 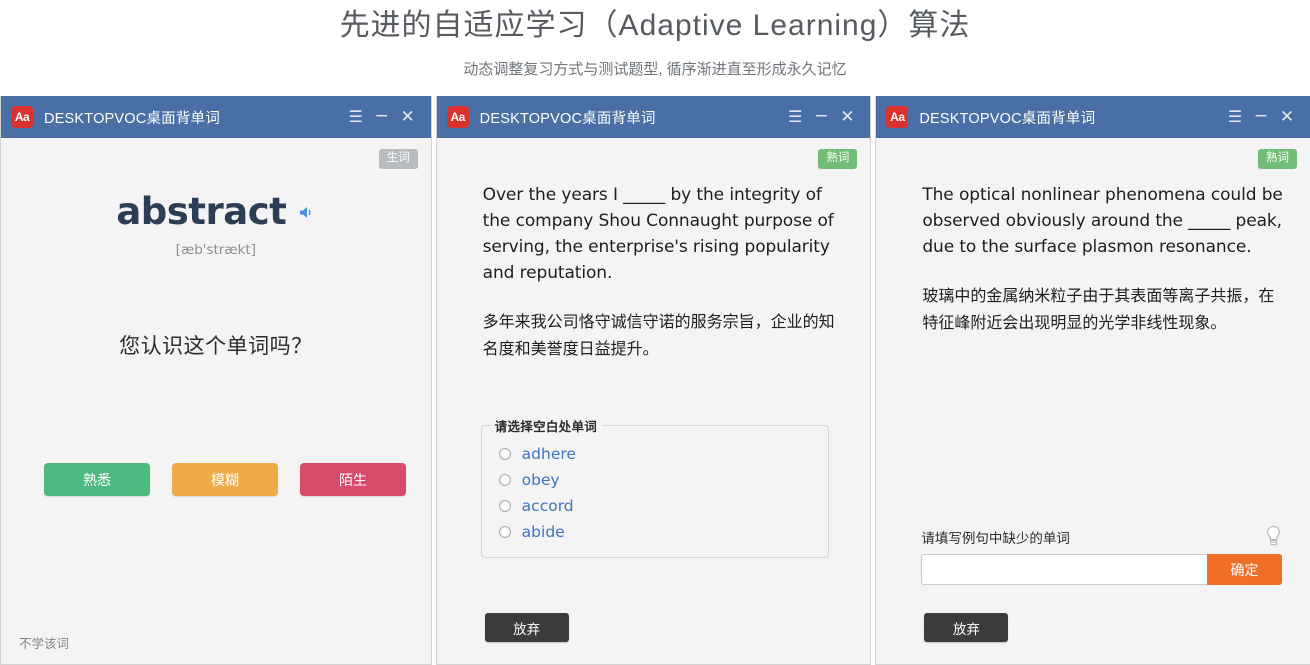 What do you see at coordinates (225, 479) in the screenshot?
I see `vague-button: 模糊` at bounding box center [225, 479].